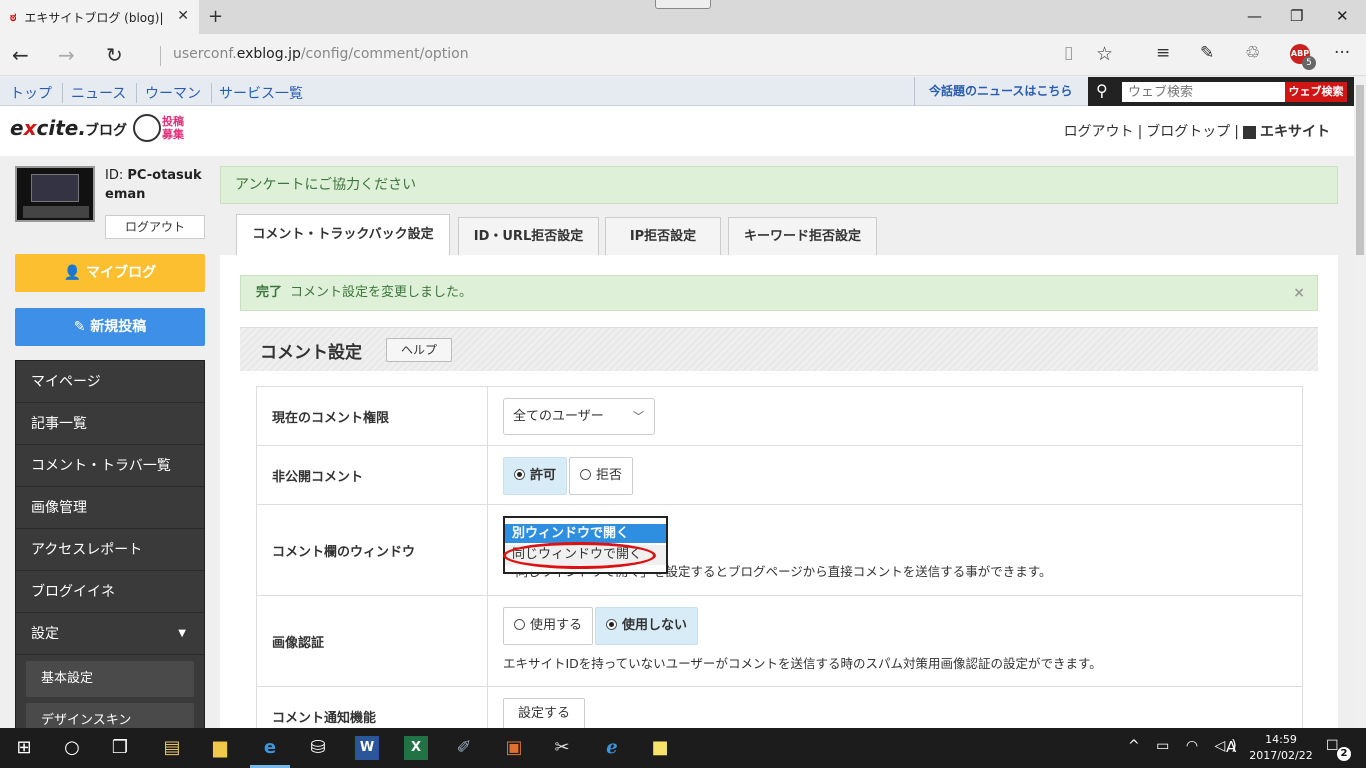 The height and width of the screenshot is (768, 1366). I want to click on restore-icon: ❐, so click(1296, 16).